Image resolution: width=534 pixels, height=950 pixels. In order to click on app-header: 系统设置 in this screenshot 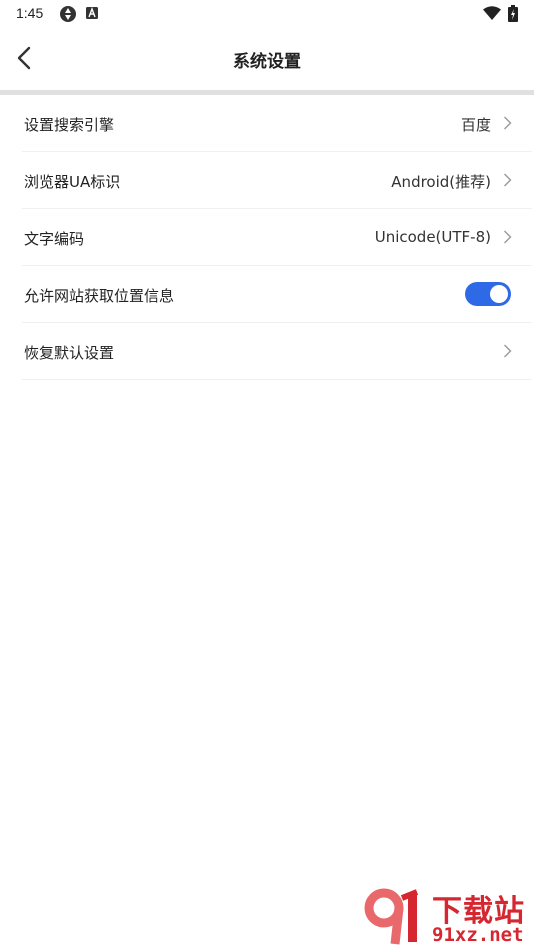, I will do `click(267, 59)`.